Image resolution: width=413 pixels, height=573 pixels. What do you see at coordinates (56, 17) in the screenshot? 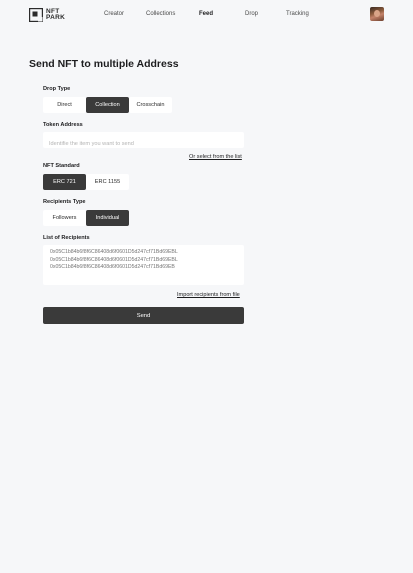
I see `logo-text-line2: PARK` at bounding box center [56, 17].